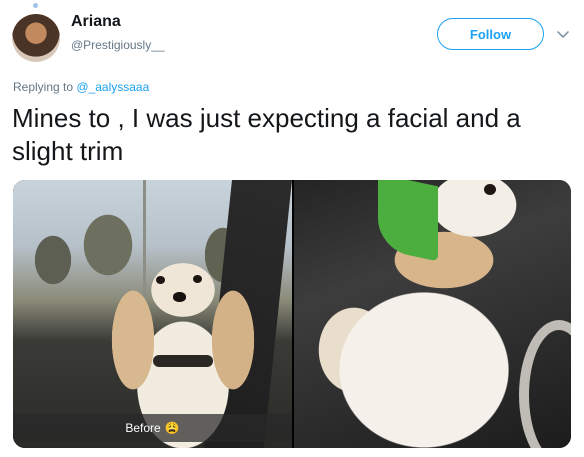 The height and width of the screenshot is (457, 584). I want to click on follow-button: Follow, so click(490, 34).